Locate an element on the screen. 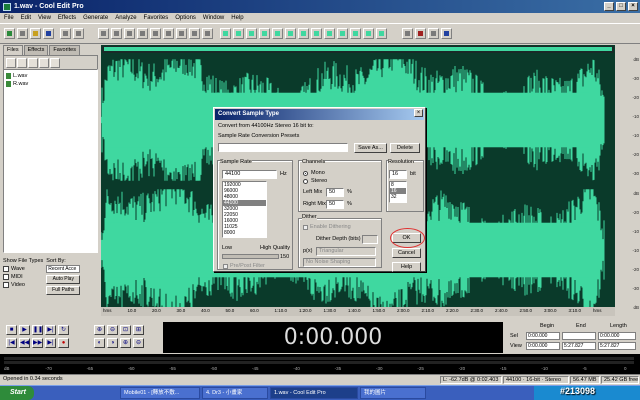  presets-dropdown is located at coordinates (283, 147).